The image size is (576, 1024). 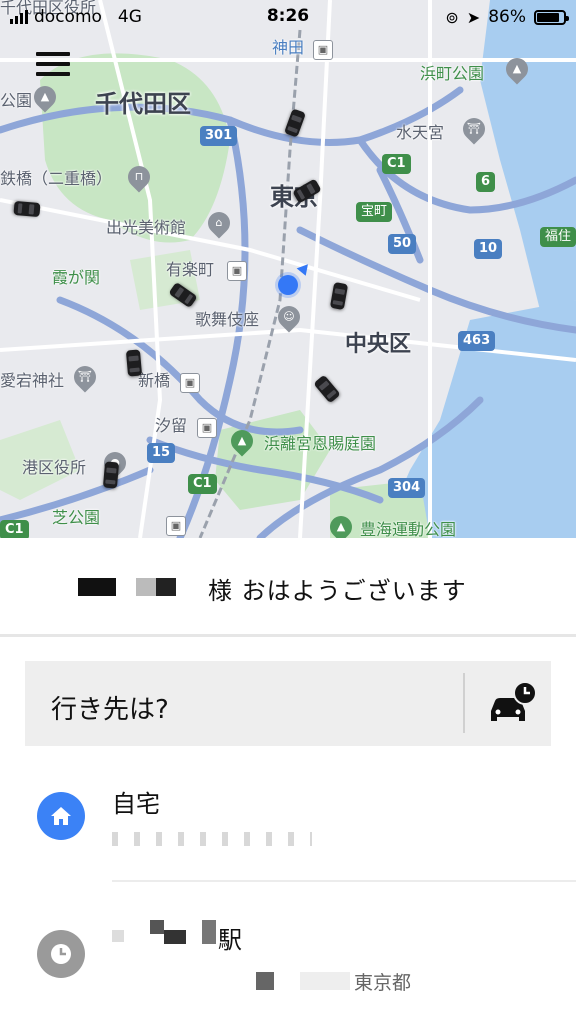 What do you see at coordinates (55, 67) in the screenshot?
I see `menu-button` at bounding box center [55, 67].